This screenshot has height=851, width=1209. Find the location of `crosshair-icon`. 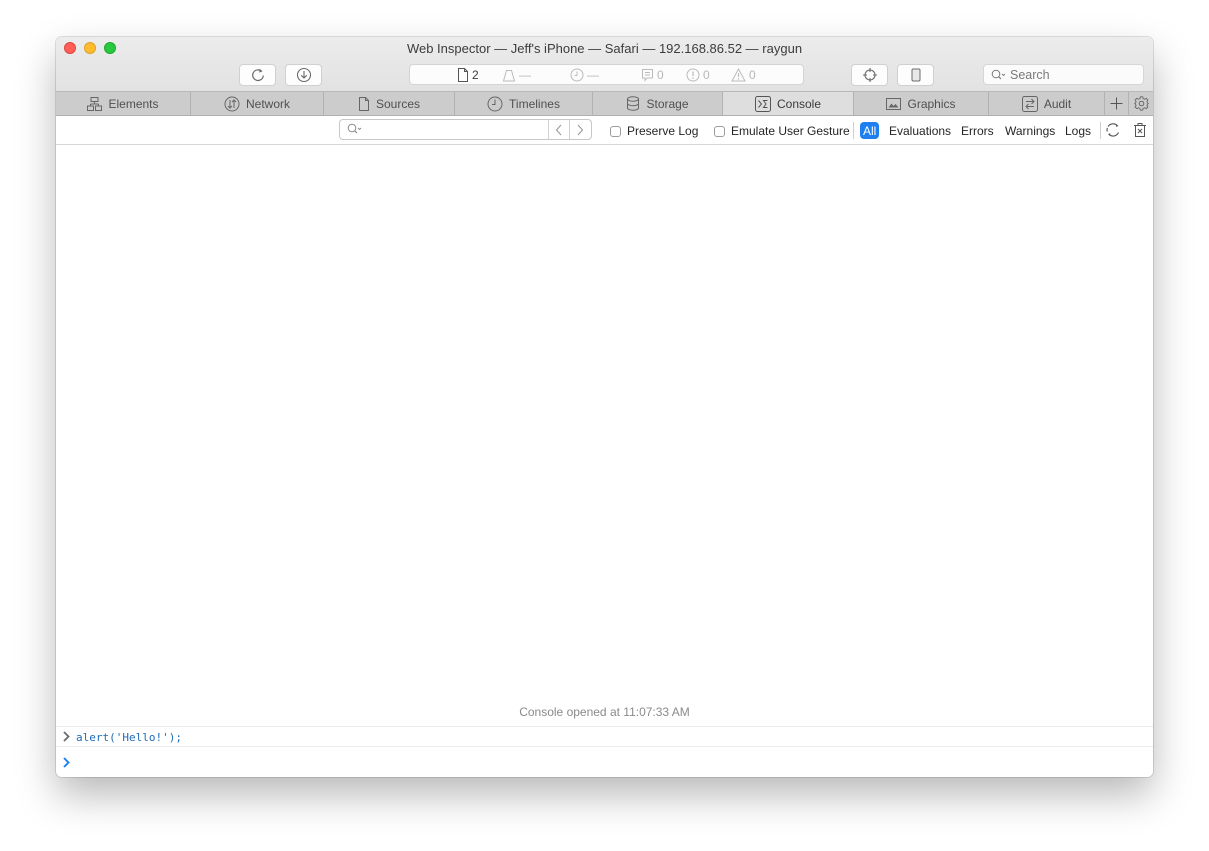

crosshair-icon is located at coordinates (869, 75).